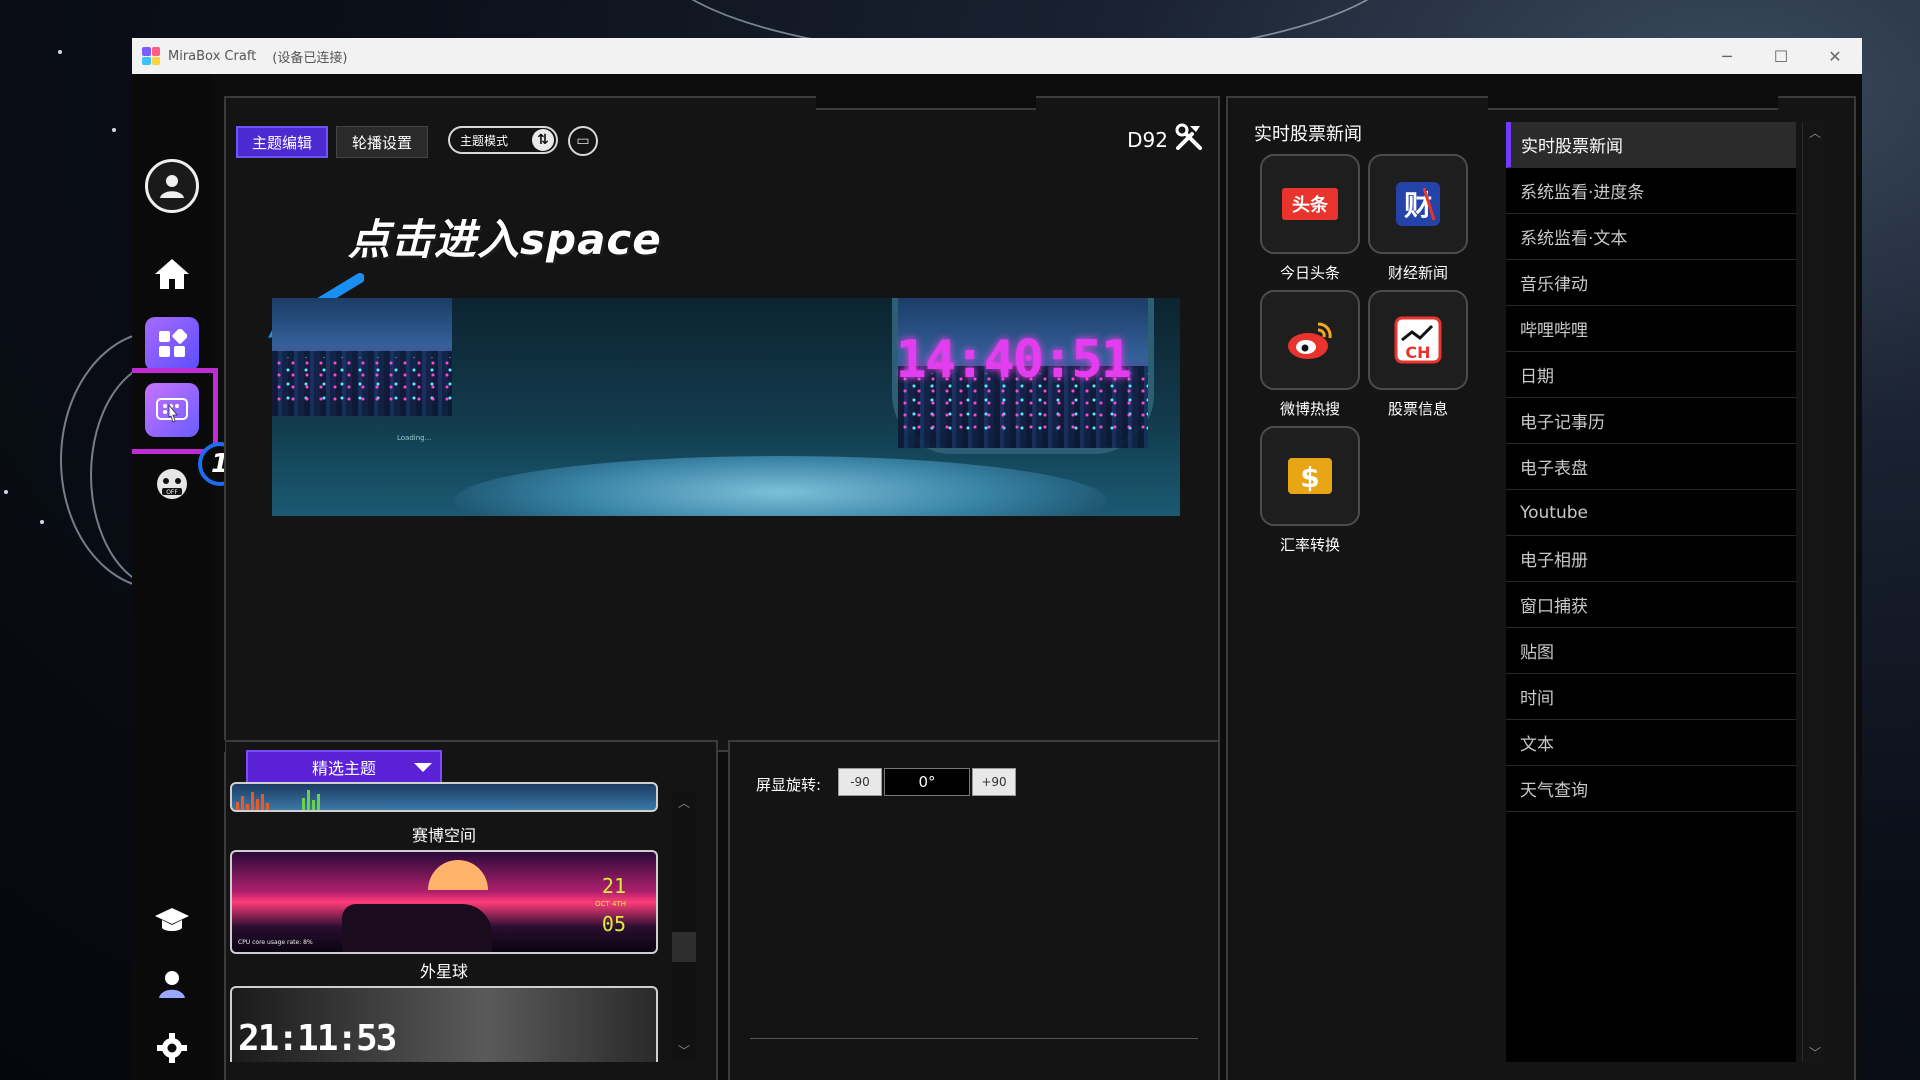  Describe the element at coordinates (423, 767) in the screenshot. I see `chevron-down-icon` at that location.